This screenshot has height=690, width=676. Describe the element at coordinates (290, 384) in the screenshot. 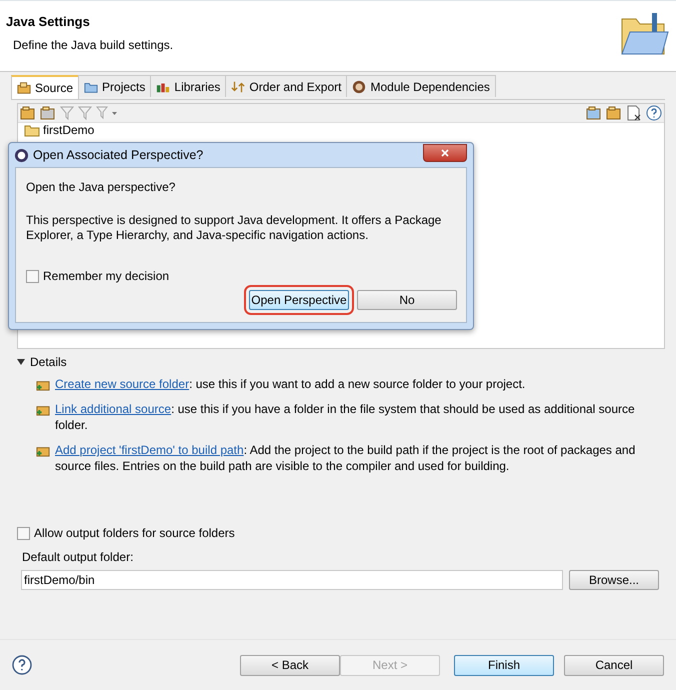

I see `detail-text: Create new source folder: use this if you want to add a new source folder to your project.` at that location.